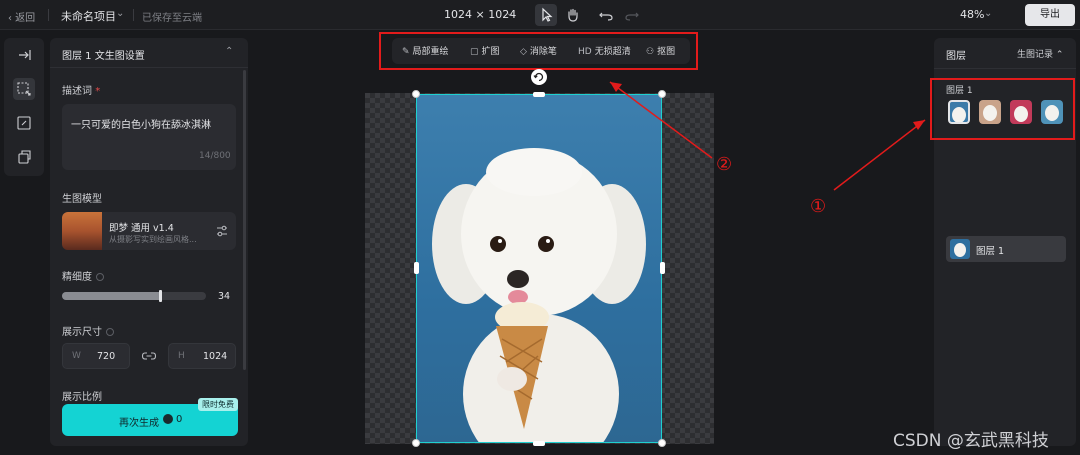  I want to click on annotation-marker-1: ①, so click(818, 206).